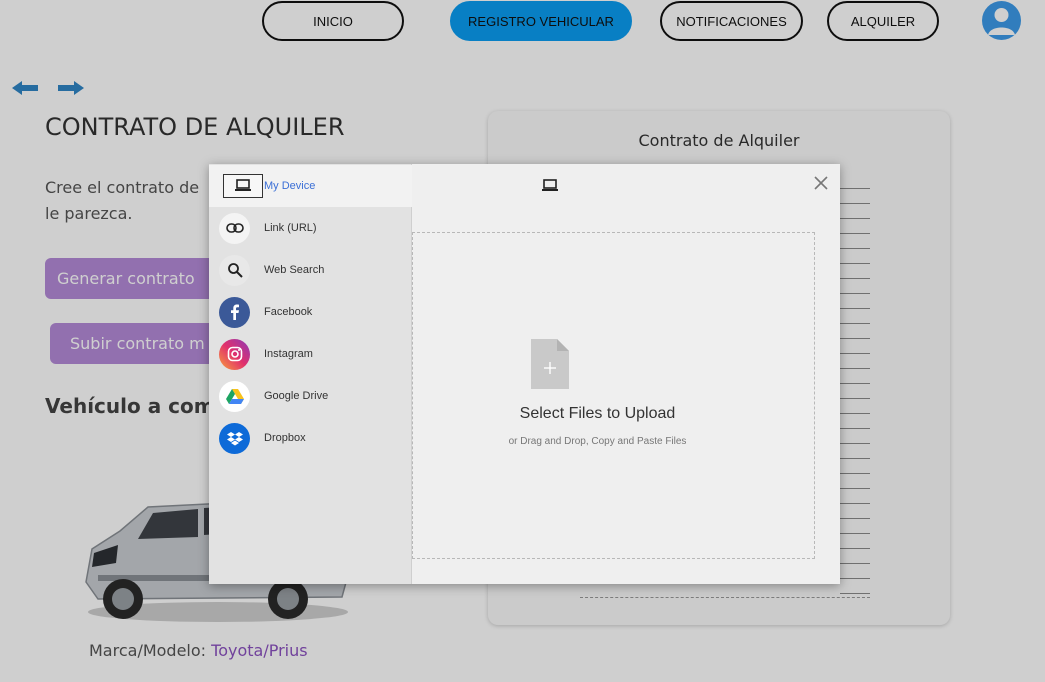  Describe the element at coordinates (234, 438) in the screenshot. I see `dropbox-icon` at that location.